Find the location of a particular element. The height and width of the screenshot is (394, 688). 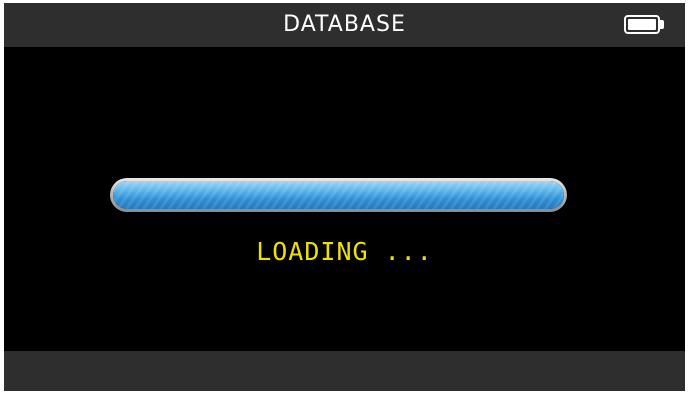

progress-bar-fill is located at coordinates (338, 195).